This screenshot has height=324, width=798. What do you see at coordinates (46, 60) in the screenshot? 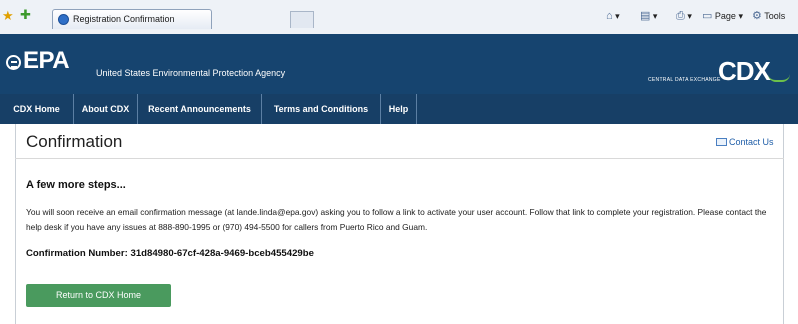
I see `epa-wordmark: EPA` at bounding box center [46, 60].